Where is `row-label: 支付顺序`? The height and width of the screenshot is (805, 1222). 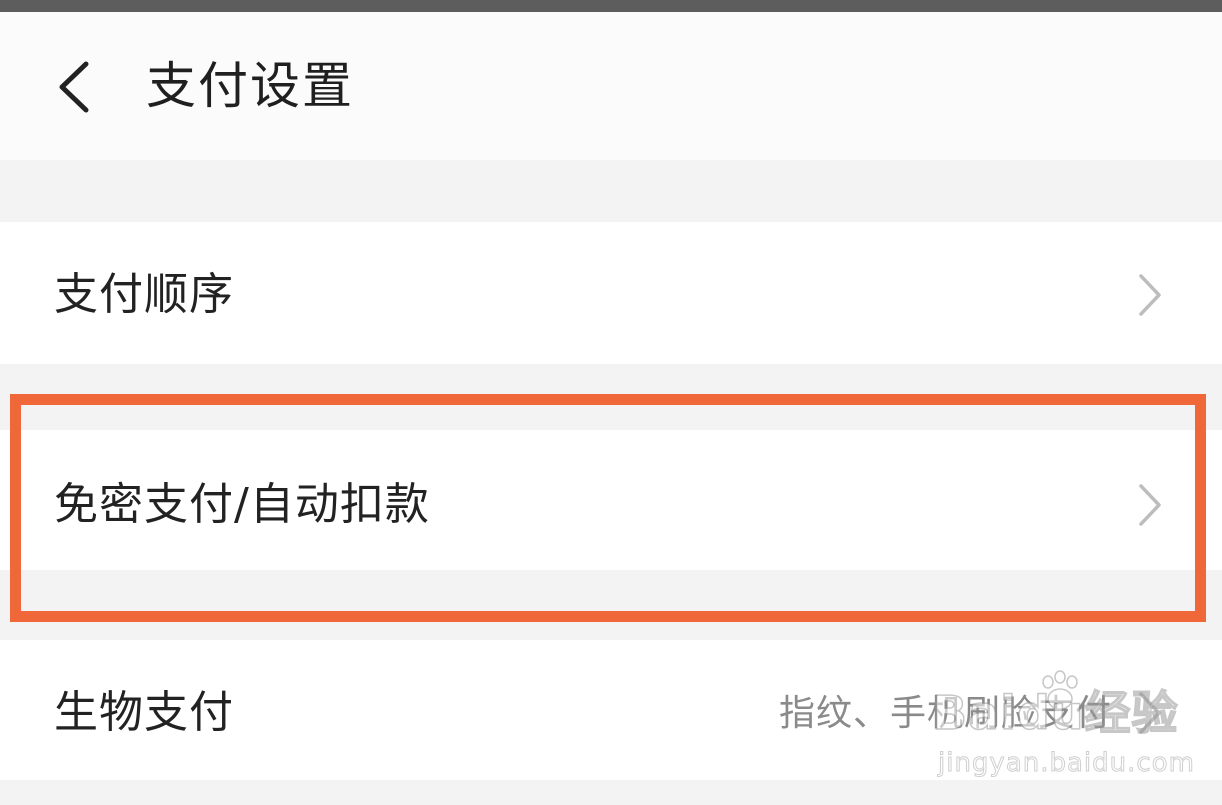 row-label: 支付顺序 is located at coordinates (144, 294).